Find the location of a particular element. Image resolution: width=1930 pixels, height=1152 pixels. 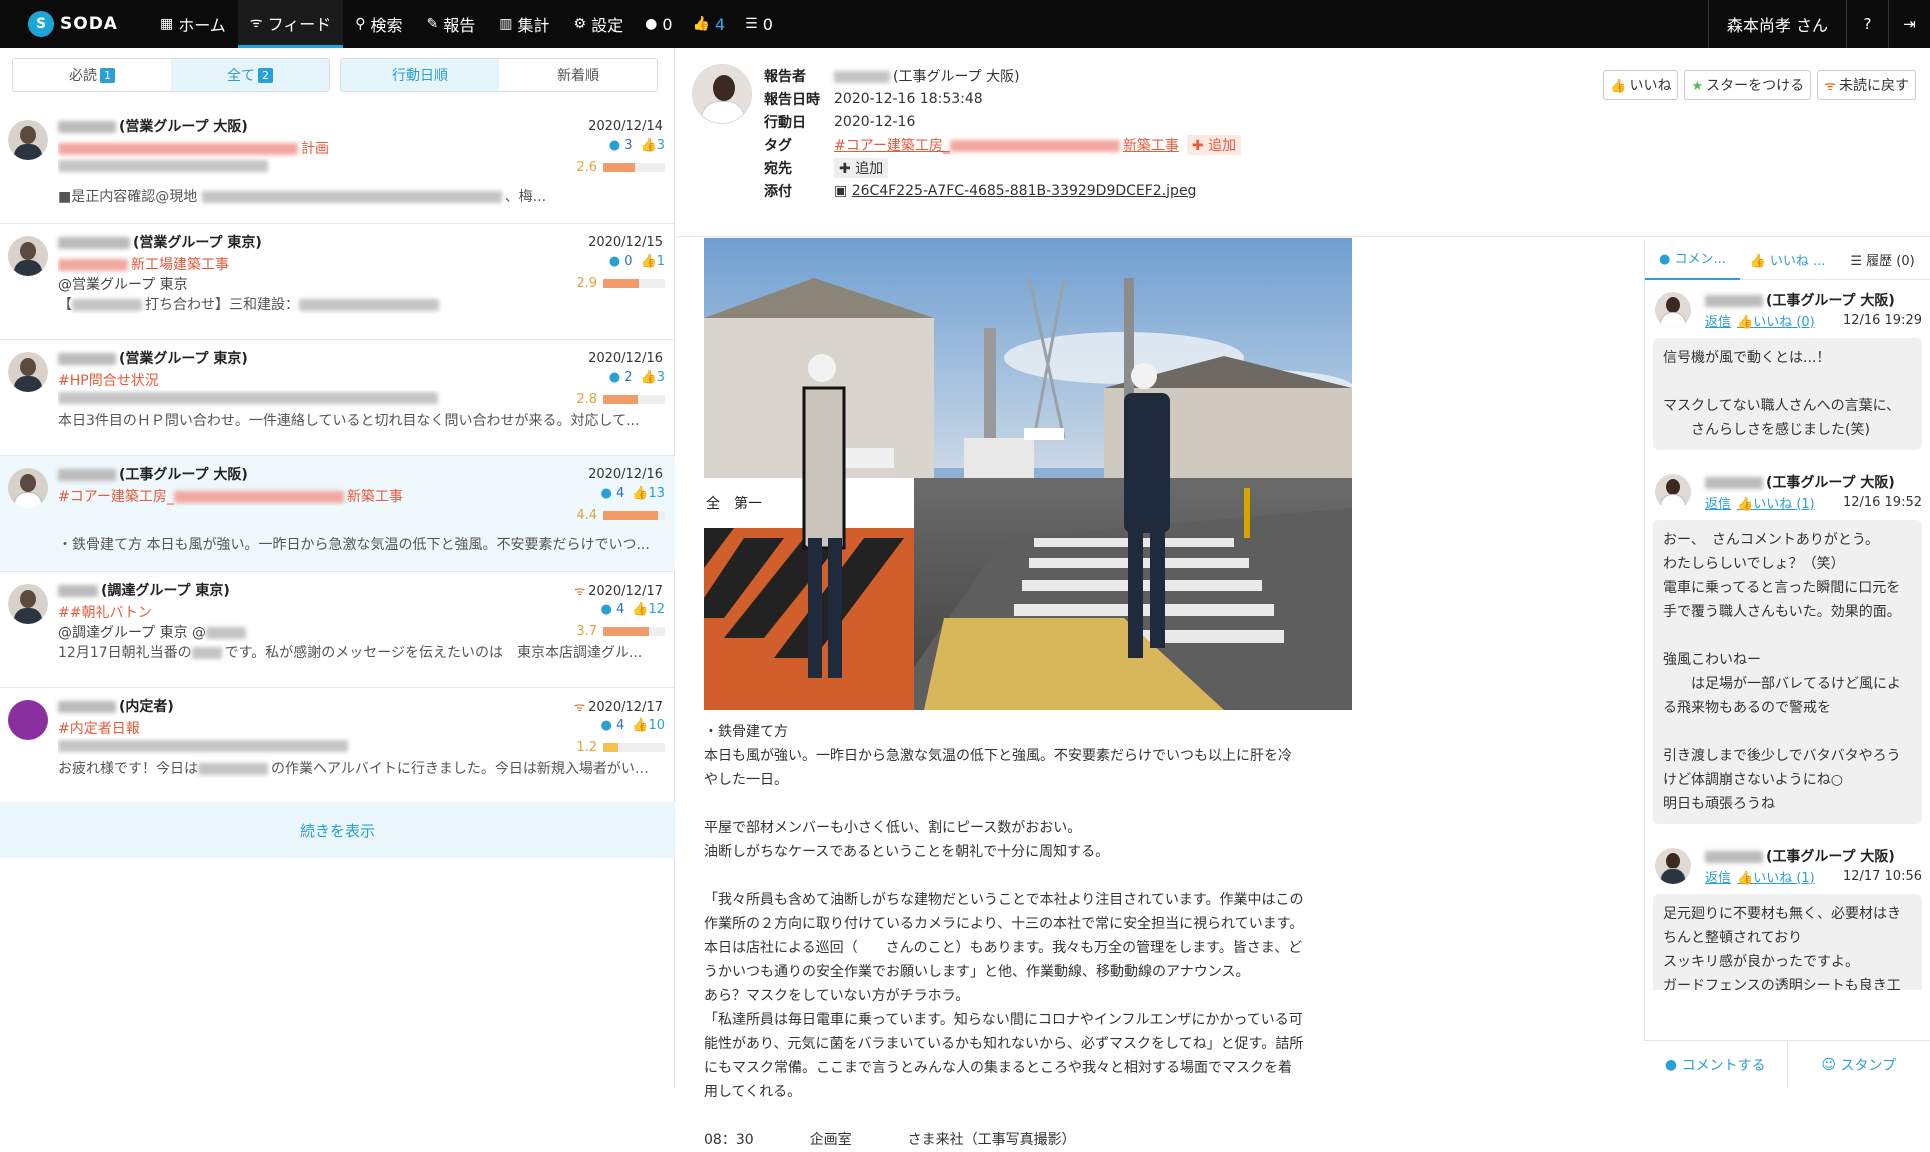

read-filter-group: 必読1 全て2 is located at coordinates (171, 75).